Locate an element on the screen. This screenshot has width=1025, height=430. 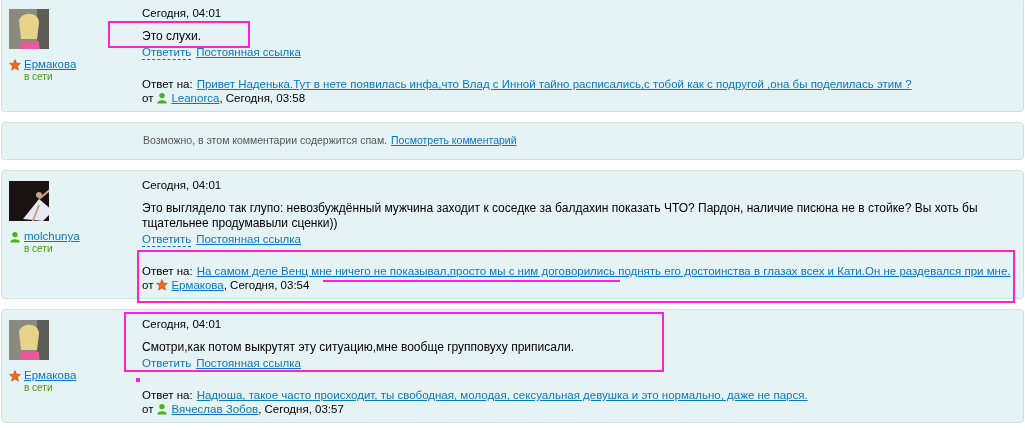
author-link: molchunya is located at coordinates (52, 236).